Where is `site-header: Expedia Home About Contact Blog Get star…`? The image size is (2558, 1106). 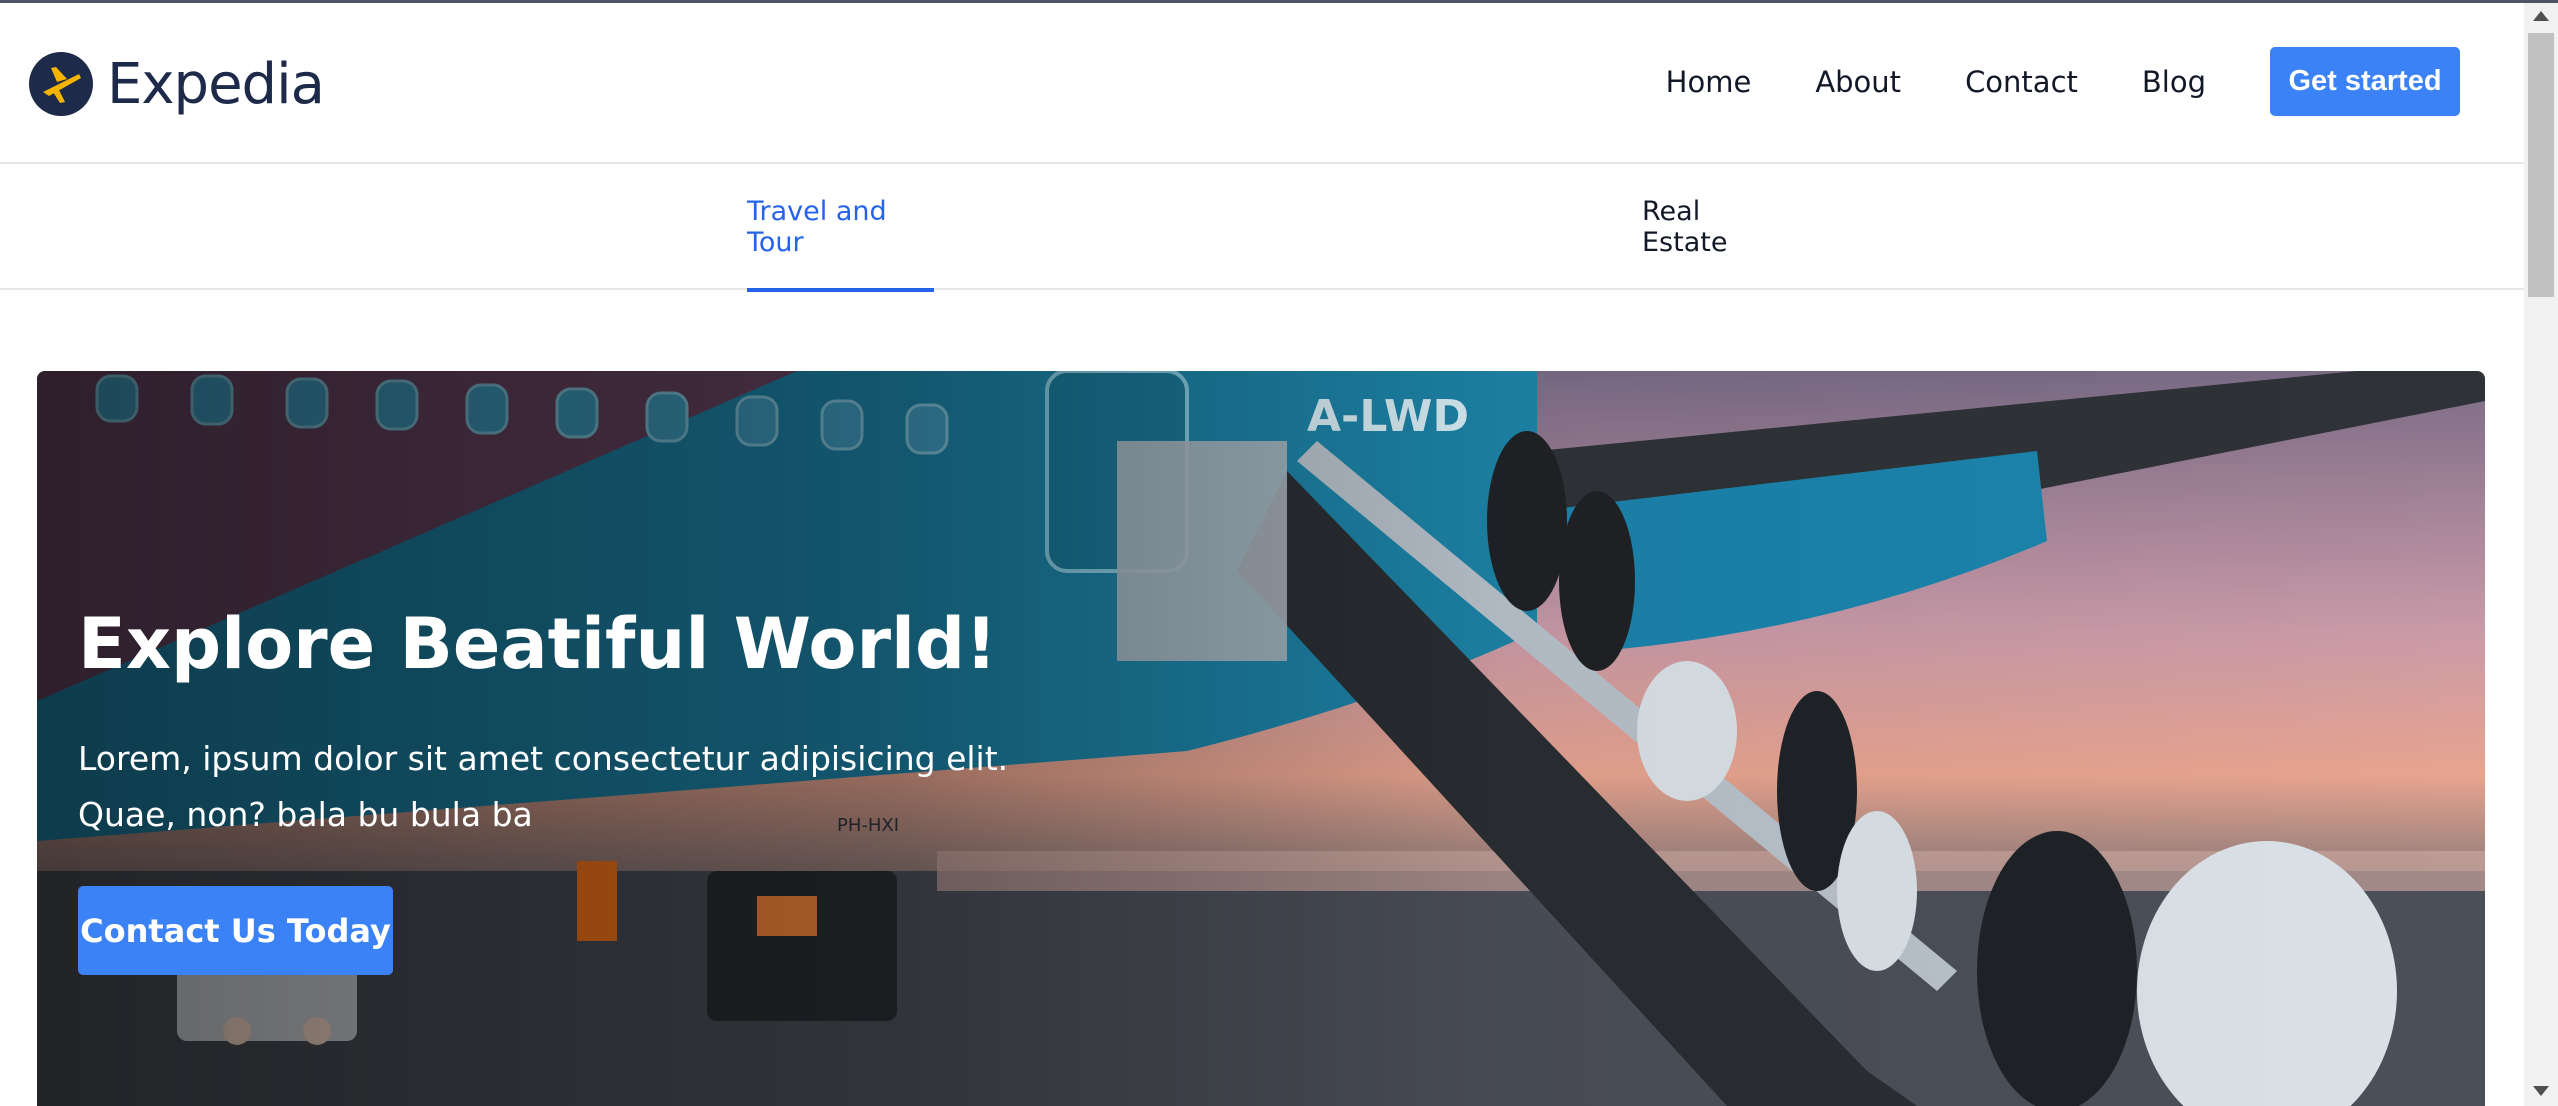
site-header: Expedia Home About Contact Blog Get star… is located at coordinates (1262, 83).